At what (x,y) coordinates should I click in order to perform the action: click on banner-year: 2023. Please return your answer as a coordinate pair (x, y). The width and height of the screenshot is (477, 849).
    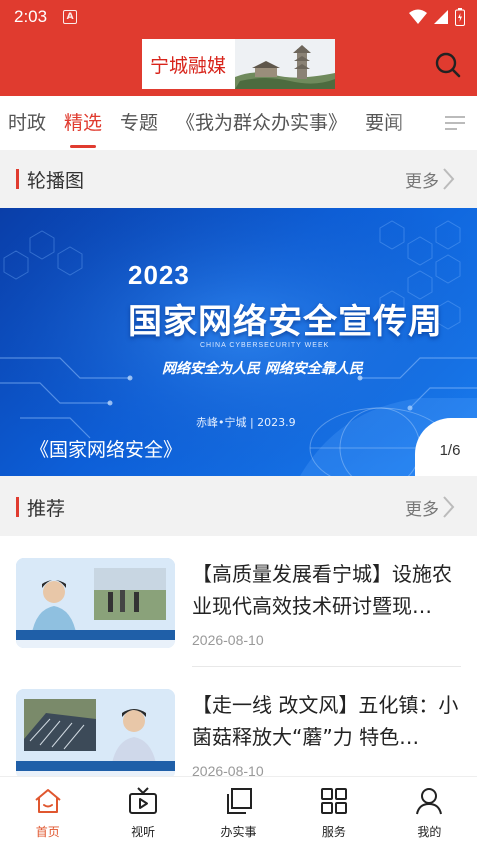
    Looking at the image, I should click on (159, 275).